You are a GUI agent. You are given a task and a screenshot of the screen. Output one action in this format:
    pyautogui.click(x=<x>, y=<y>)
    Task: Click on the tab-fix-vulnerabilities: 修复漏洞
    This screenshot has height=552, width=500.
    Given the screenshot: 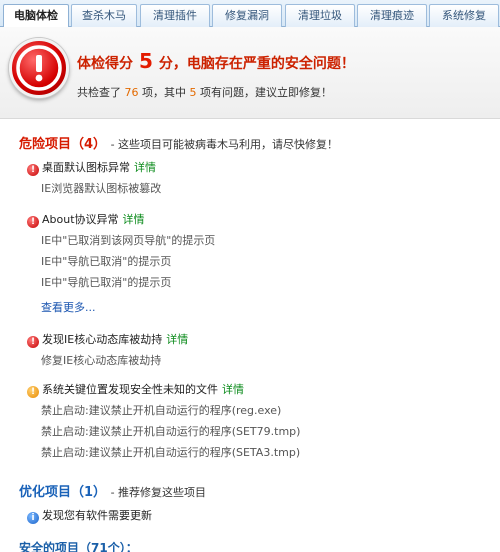 What is the action you would take?
    pyautogui.click(x=247, y=15)
    